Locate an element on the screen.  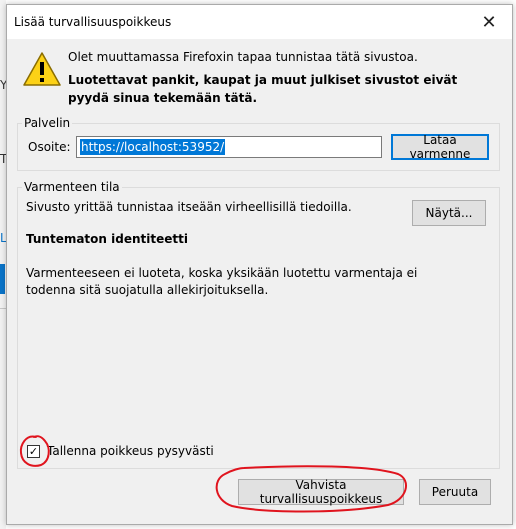
permanent-exception-label: Tallenna poikkeus pysyvästi is located at coordinates (130, 451).